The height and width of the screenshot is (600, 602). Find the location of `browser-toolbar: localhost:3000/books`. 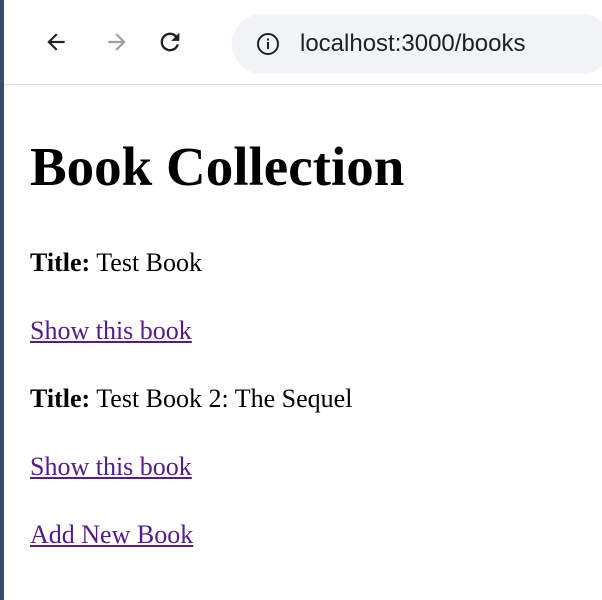

browser-toolbar: localhost:3000/books is located at coordinates (303, 42).